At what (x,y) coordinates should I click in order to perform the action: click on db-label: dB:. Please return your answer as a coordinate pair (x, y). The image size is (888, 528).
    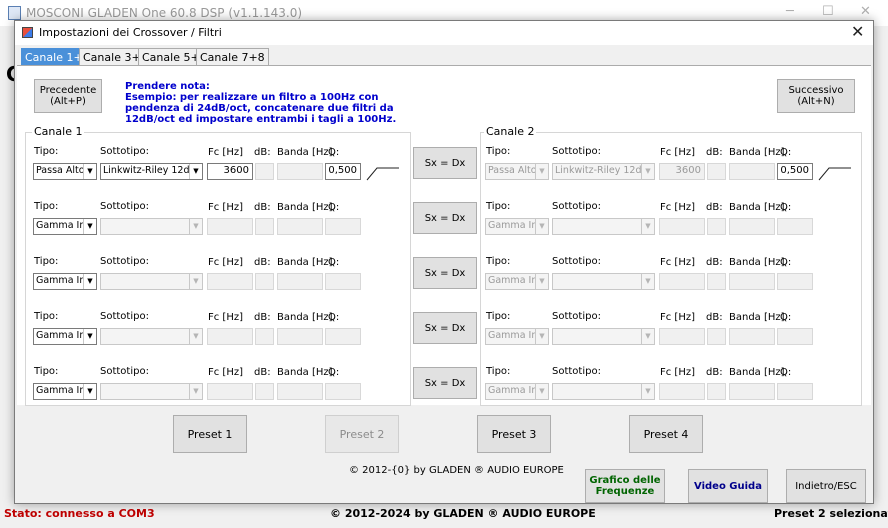
    Looking at the image, I should click on (714, 262).